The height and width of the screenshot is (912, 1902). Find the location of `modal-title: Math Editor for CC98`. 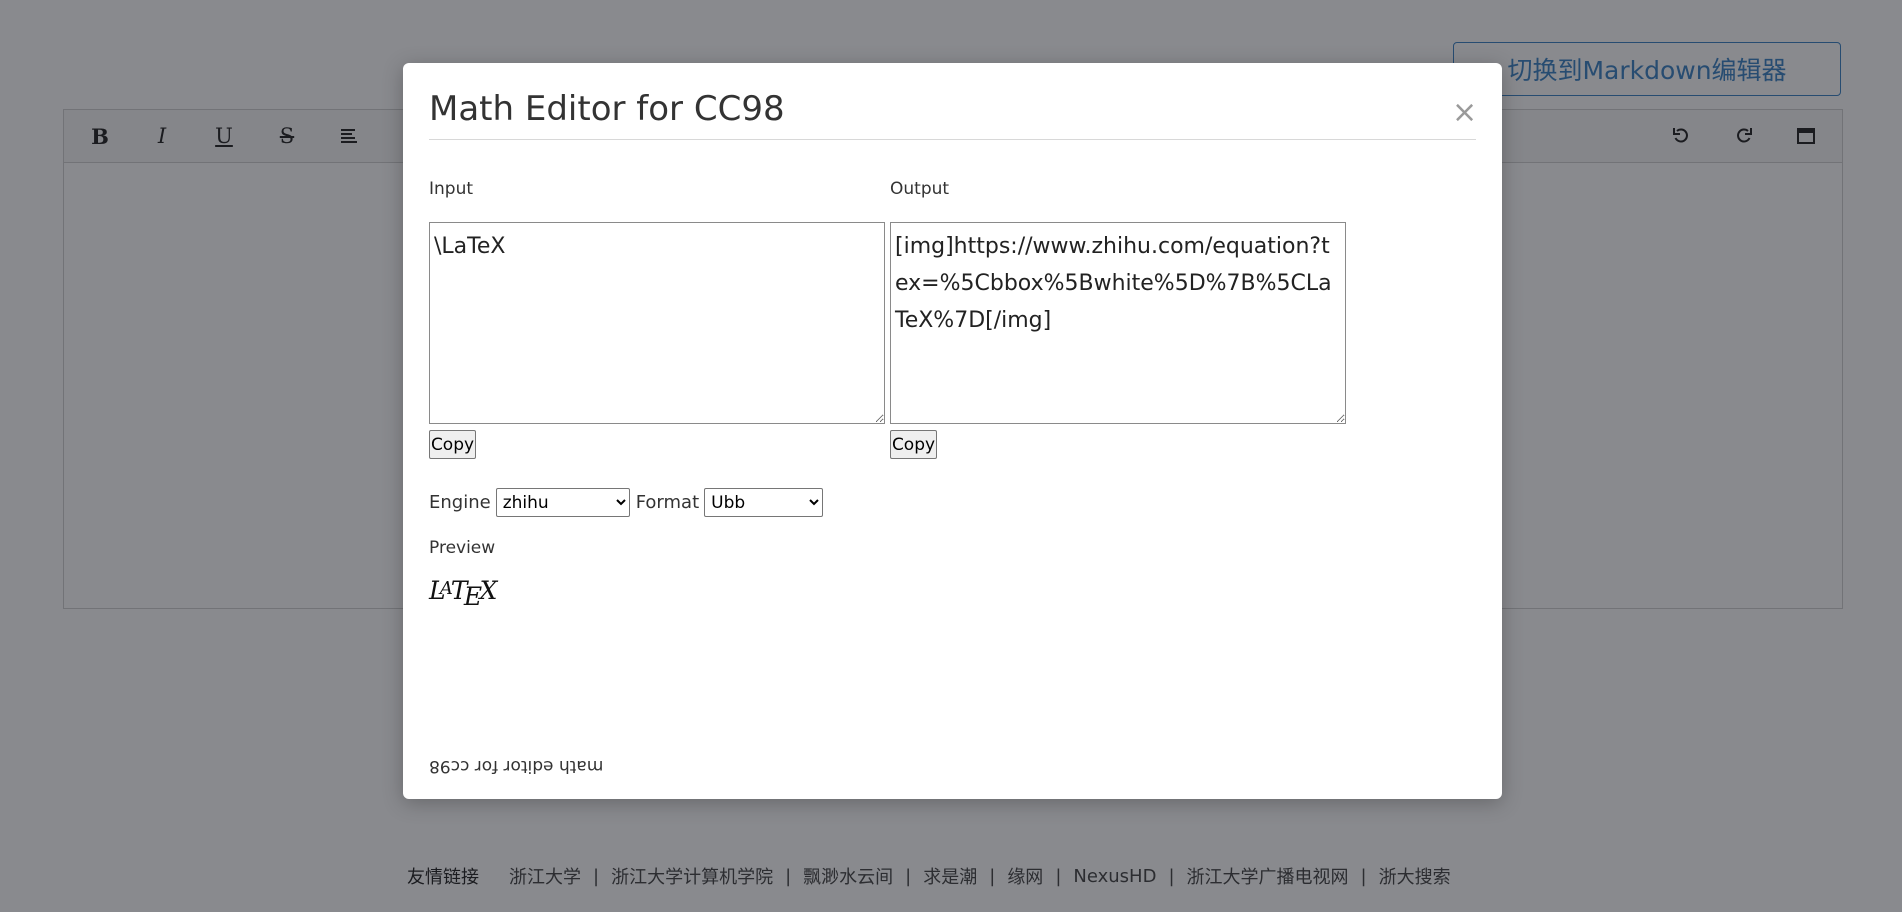

modal-title: Math Editor for CC98 is located at coordinates (607, 109).